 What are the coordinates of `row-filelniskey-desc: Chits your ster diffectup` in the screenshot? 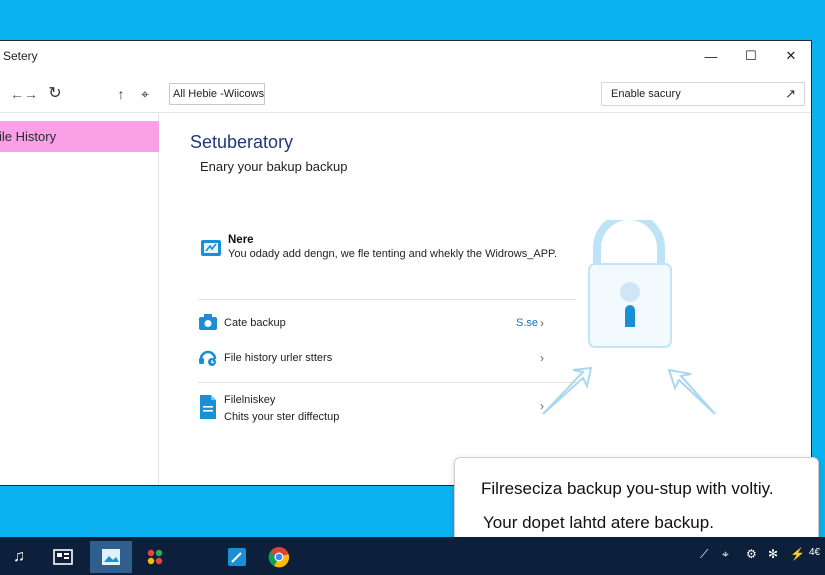 It's located at (282, 417).